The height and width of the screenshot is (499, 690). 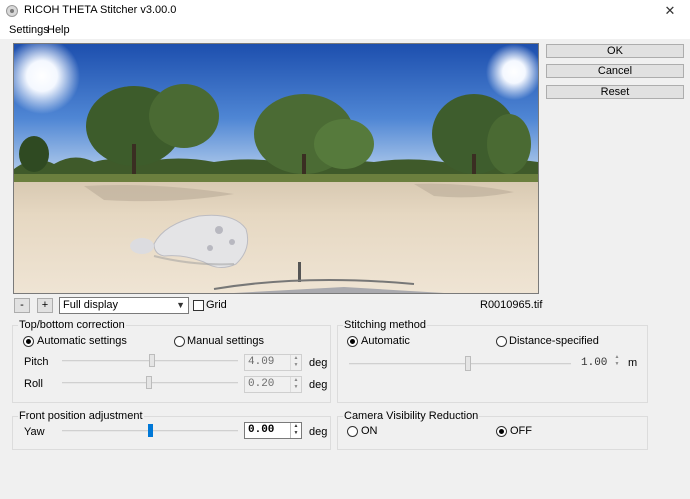 What do you see at coordinates (58, 30) in the screenshot?
I see `menu-help: Help` at bounding box center [58, 30].